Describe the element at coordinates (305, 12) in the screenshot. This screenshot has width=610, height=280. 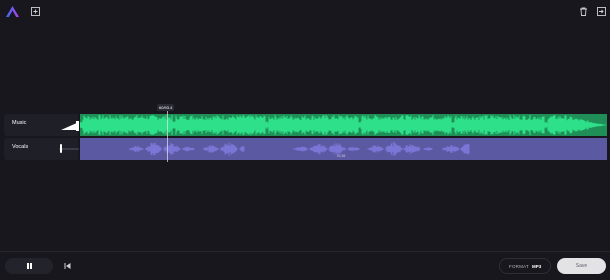
I see `top-bar` at that location.